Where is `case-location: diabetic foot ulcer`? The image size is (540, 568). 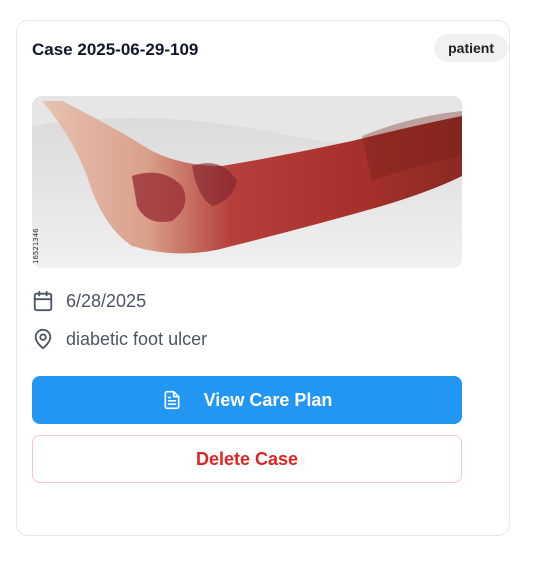 case-location: diabetic foot ulcer is located at coordinates (137, 338).